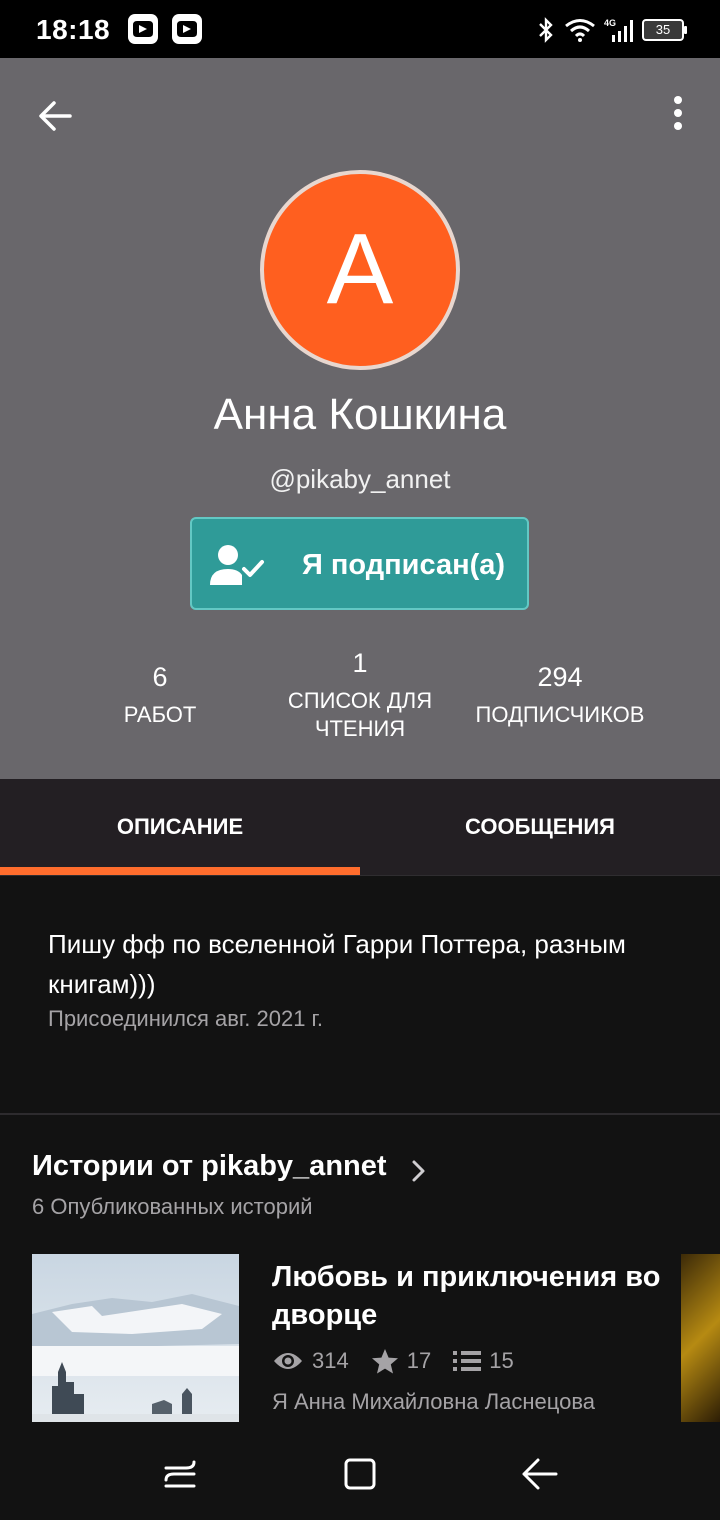  I want to click on stat-works: 6 РАБОТ, so click(160, 695).